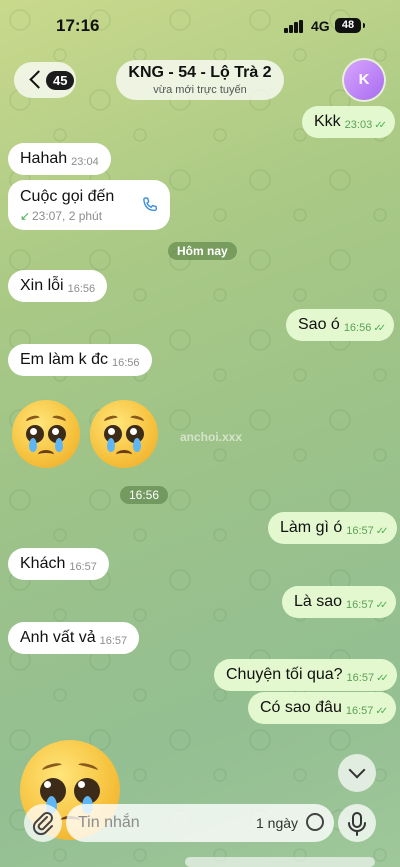 This screenshot has height=867, width=400. What do you see at coordinates (109, 822) in the screenshot?
I see `message-input-placeholder: Tin nhắn` at bounding box center [109, 822].